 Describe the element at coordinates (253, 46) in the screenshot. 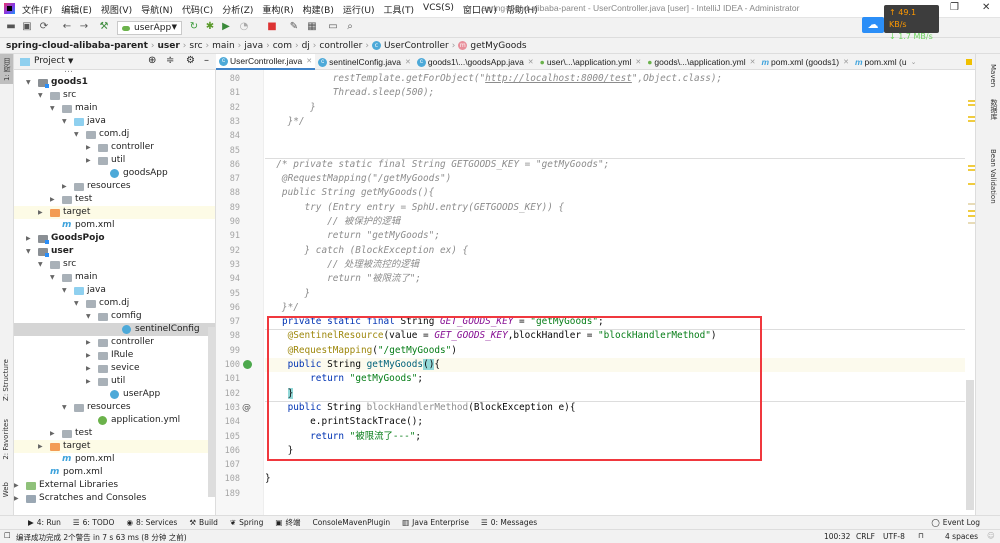

I see `breadcrumb-item: java` at that location.